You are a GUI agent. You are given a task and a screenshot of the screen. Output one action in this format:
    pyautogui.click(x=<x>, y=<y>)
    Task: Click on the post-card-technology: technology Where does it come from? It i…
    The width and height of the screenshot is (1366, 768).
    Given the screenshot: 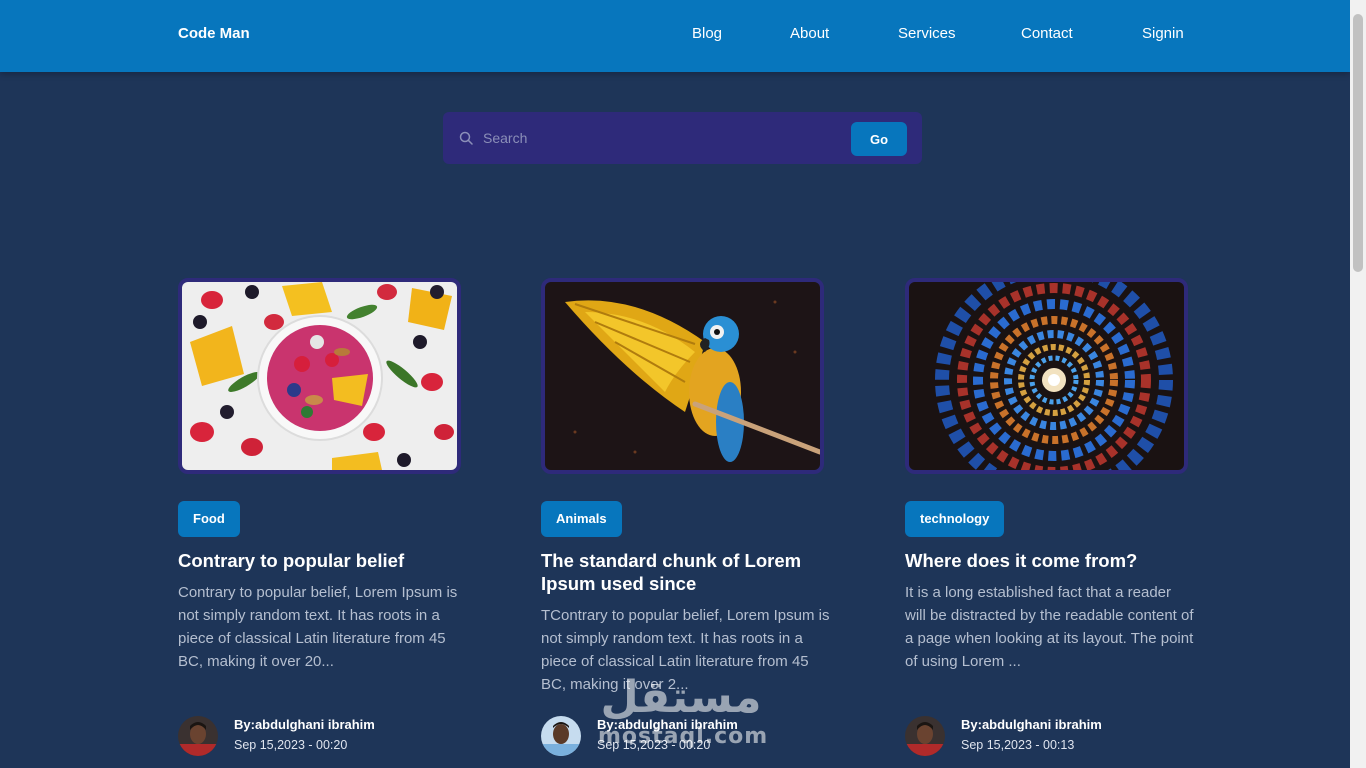 What is the action you would take?
    pyautogui.click(x=1049, y=517)
    